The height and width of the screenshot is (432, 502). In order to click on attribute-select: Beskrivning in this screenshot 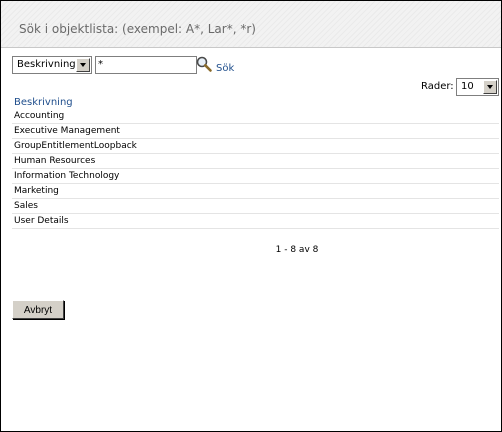, I will do `click(52, 65)`.